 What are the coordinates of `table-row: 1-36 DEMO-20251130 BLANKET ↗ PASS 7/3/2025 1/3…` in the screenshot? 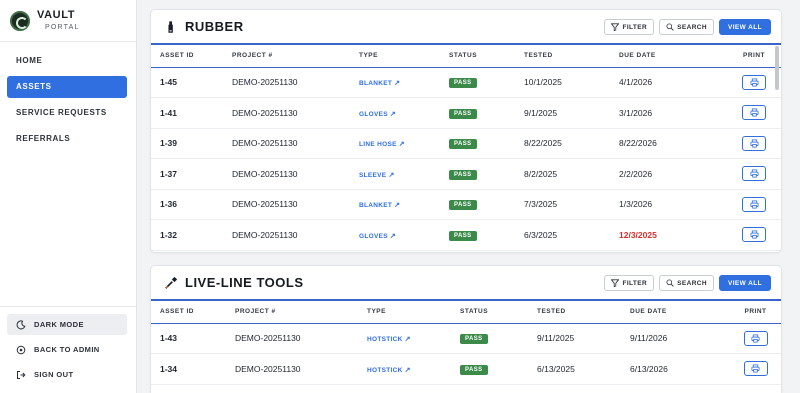 It's located at (466, 204).